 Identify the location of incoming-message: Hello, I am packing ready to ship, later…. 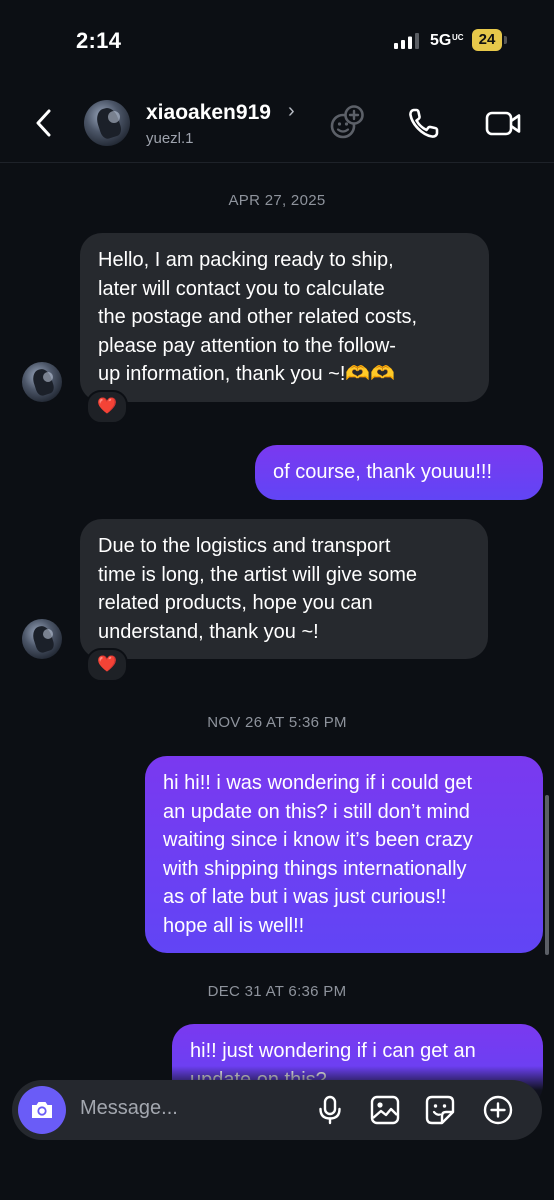
(284, 317).